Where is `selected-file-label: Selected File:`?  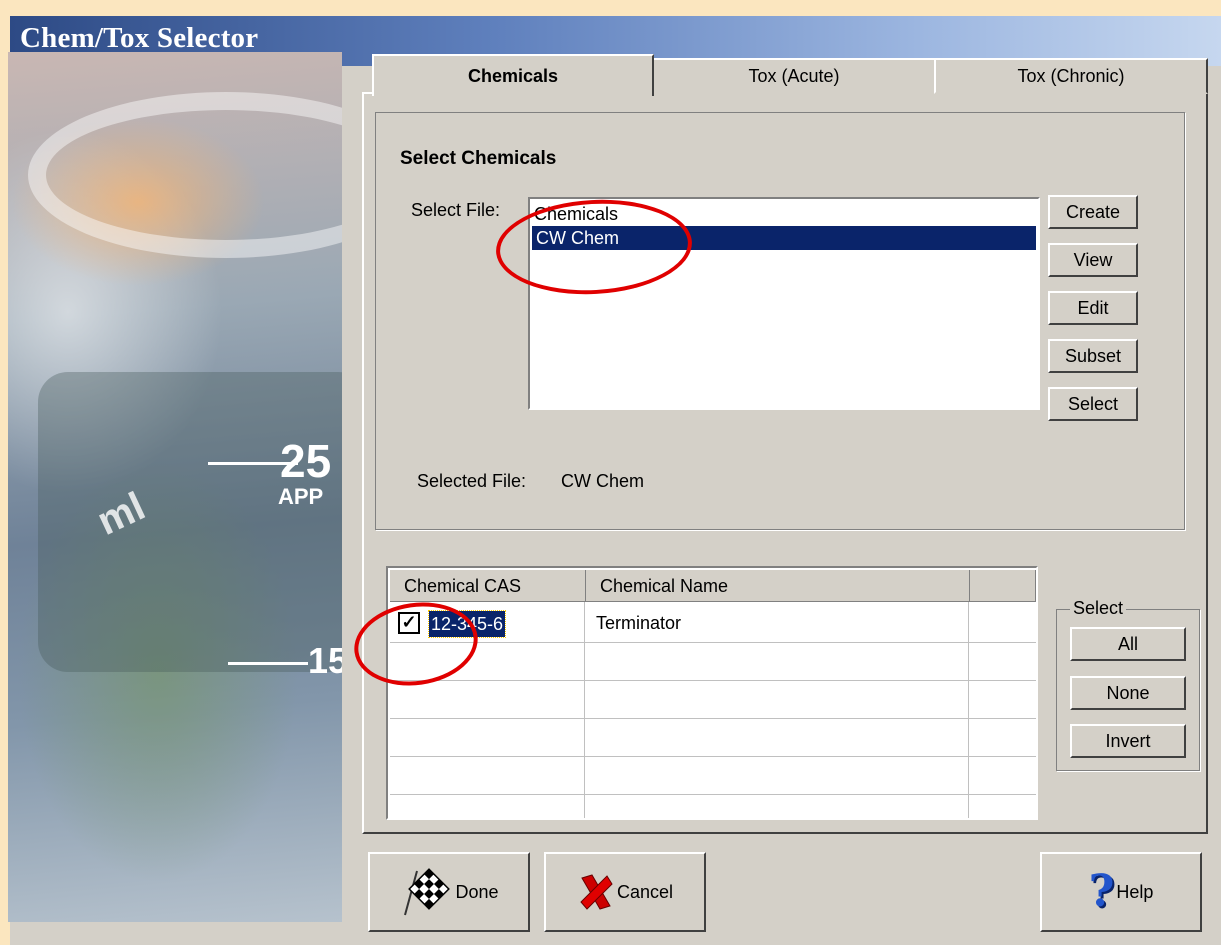
selected-file-label: Selected File: is located at coordinates (472, 481).